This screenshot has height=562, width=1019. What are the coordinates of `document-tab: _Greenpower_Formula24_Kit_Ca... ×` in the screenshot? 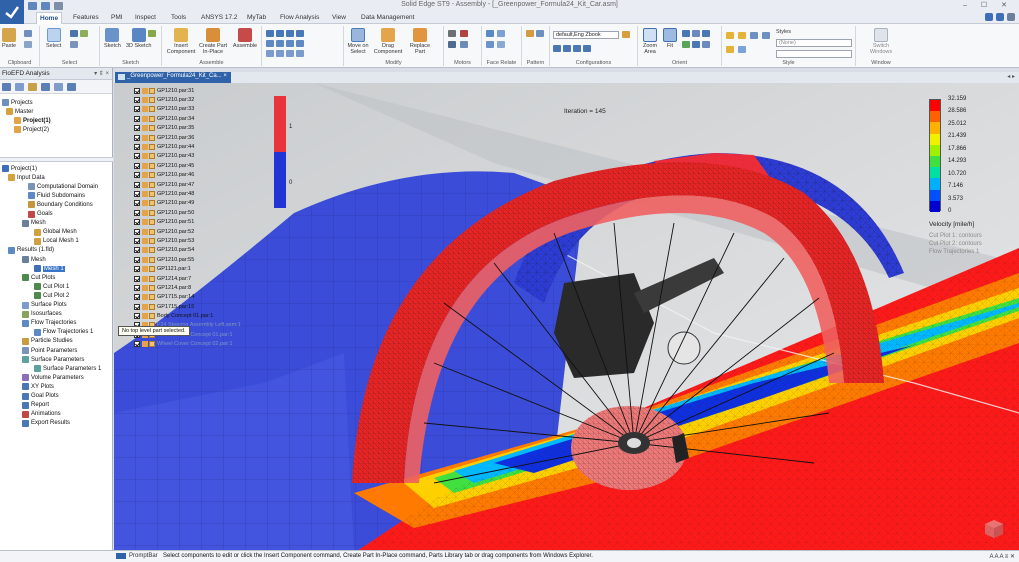 It's located at (173, 77).